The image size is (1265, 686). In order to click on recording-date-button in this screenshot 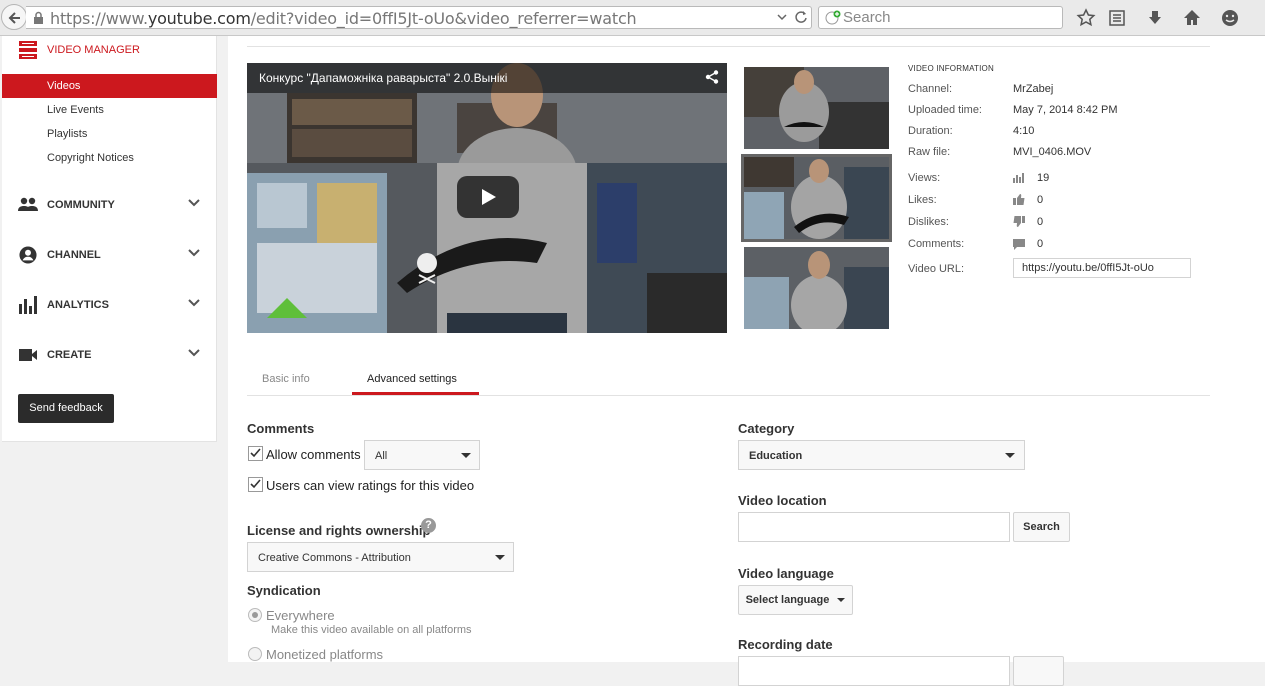, I will do `click(1038, 671)`.